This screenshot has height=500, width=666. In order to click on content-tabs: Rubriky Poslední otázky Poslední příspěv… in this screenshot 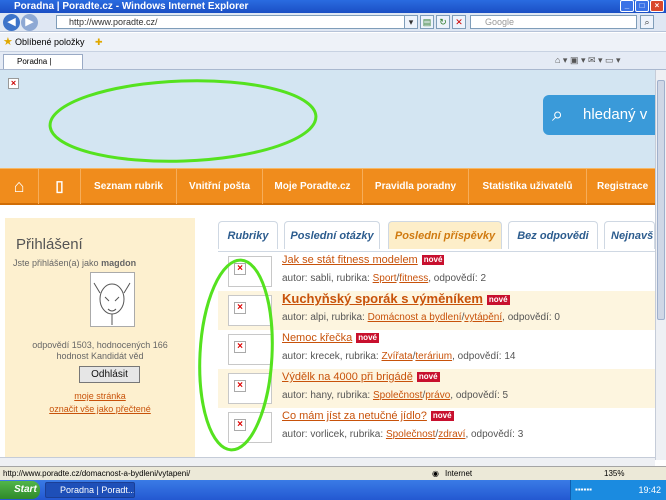, I will do `click(436, 236)`.